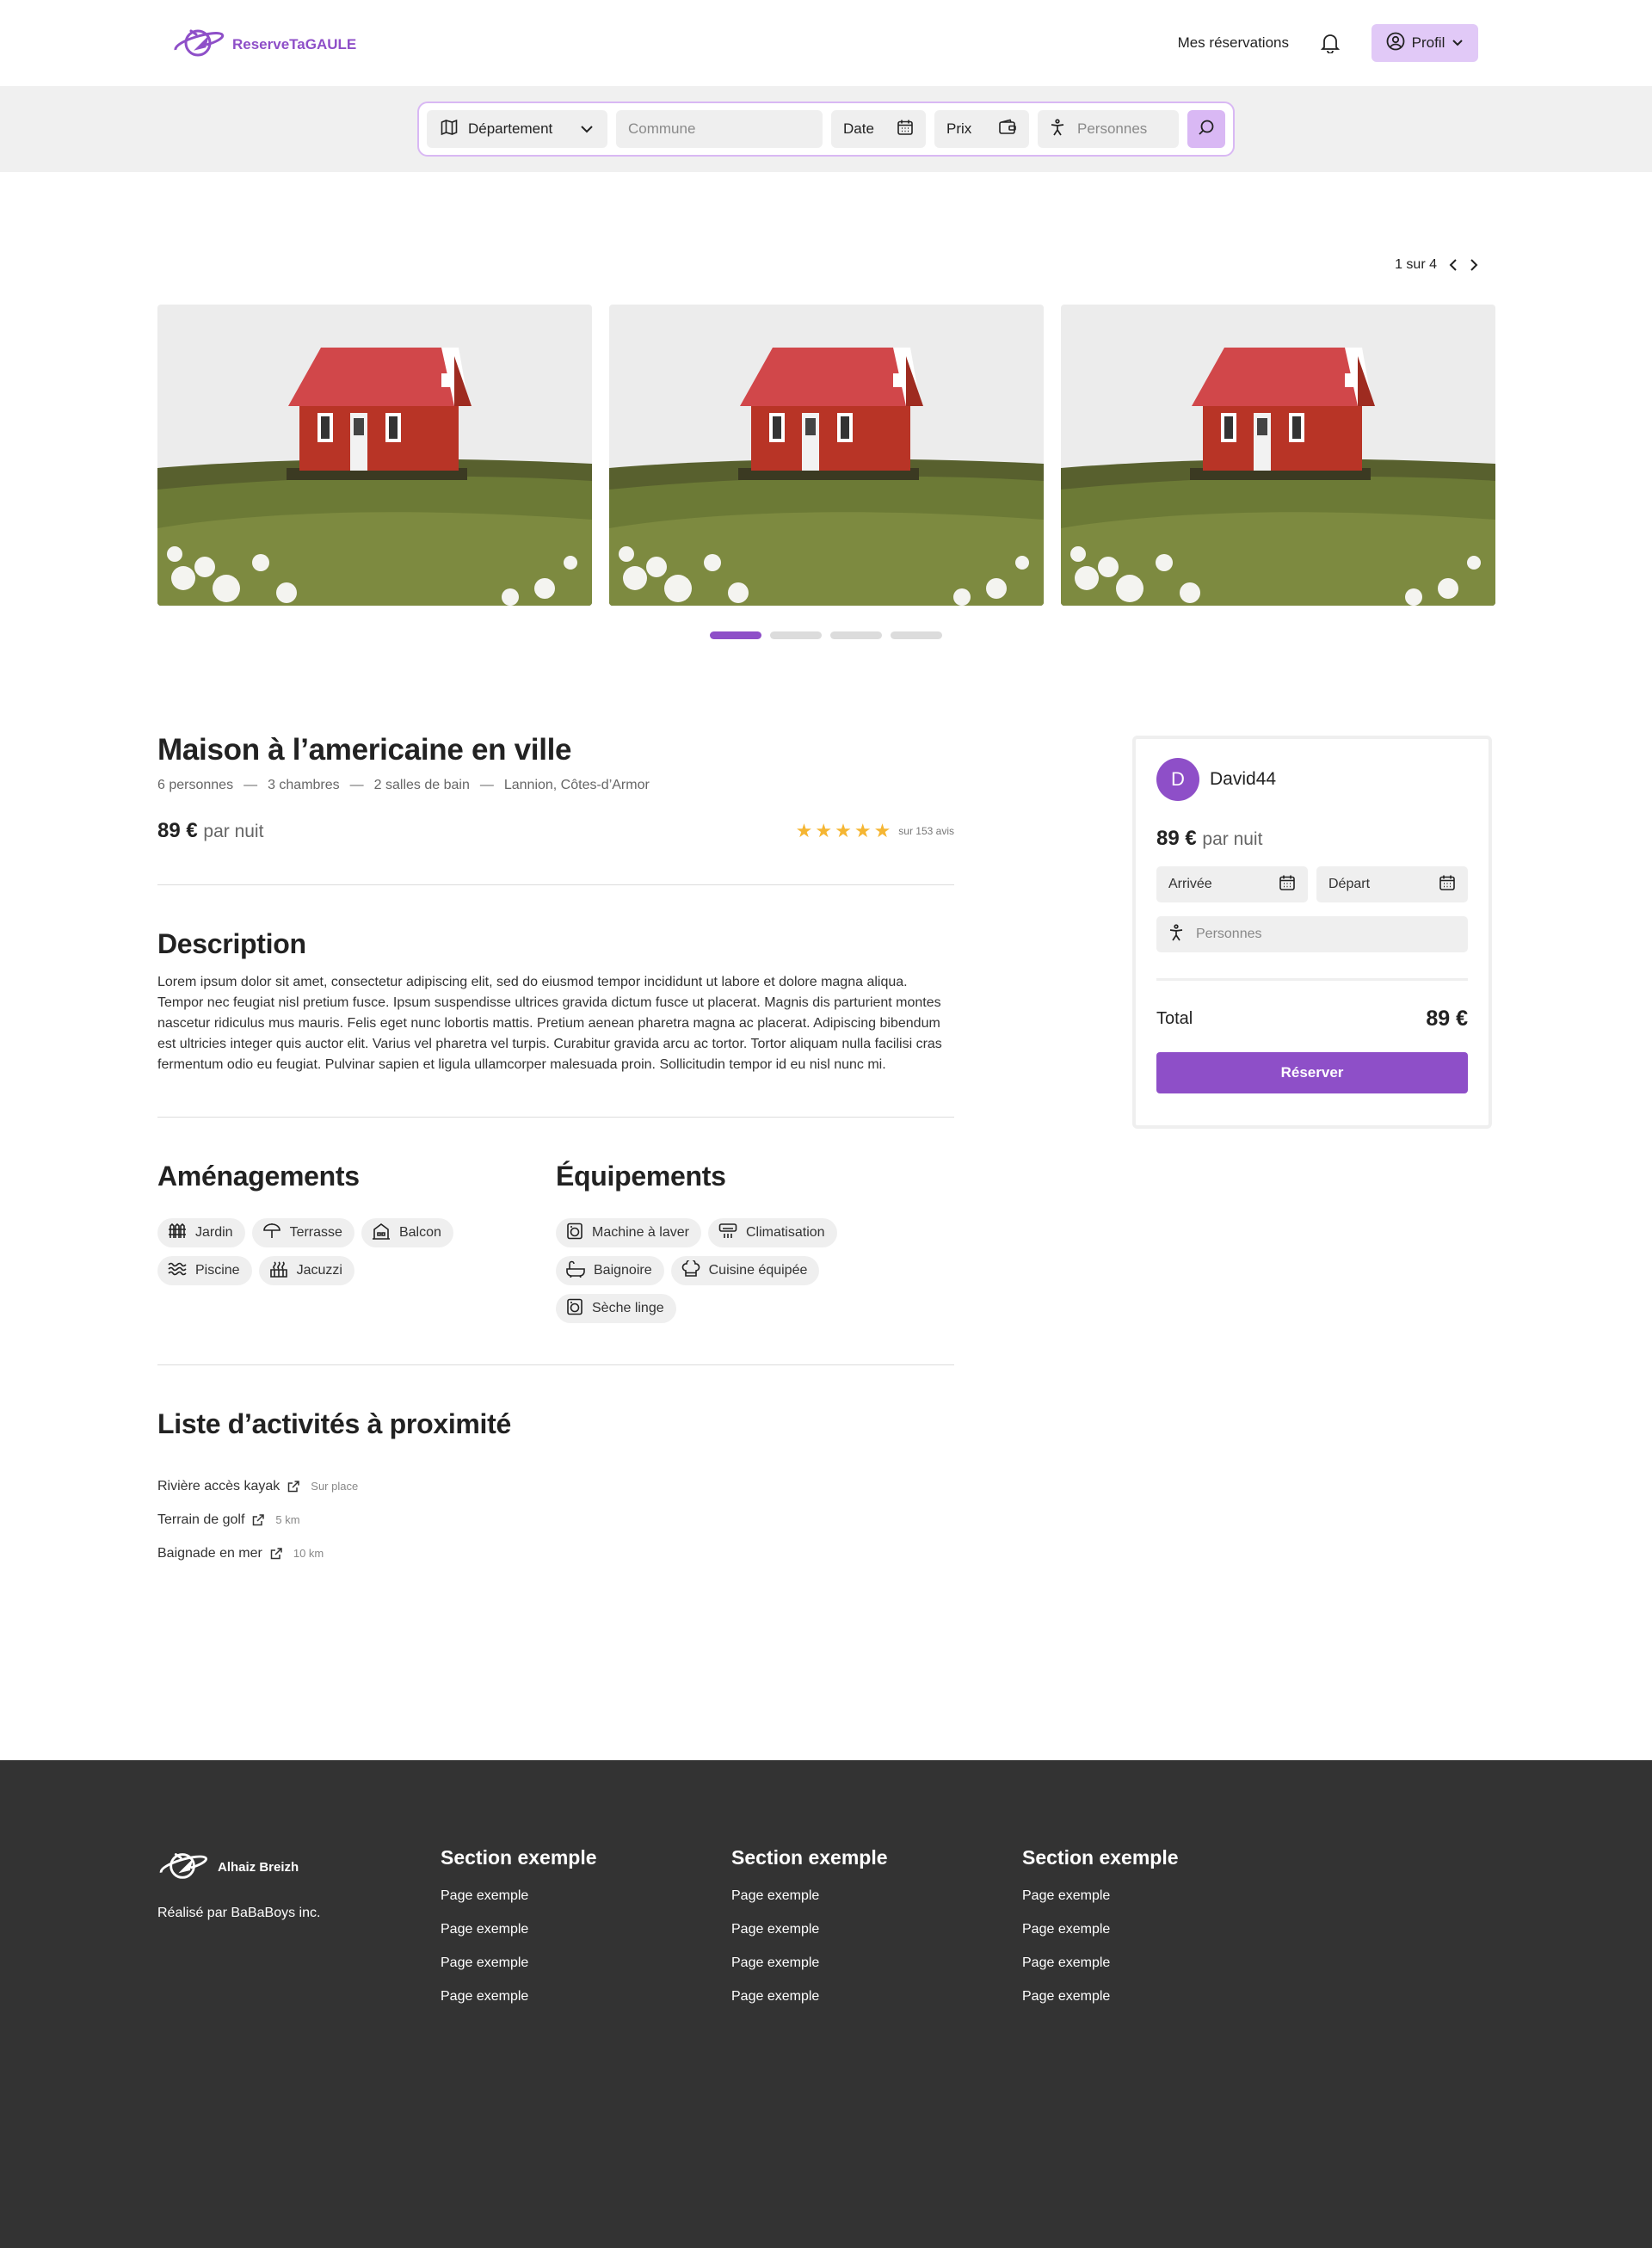 The image size is (1652, 2248). I want to click on search-button, so click(1206, 129).